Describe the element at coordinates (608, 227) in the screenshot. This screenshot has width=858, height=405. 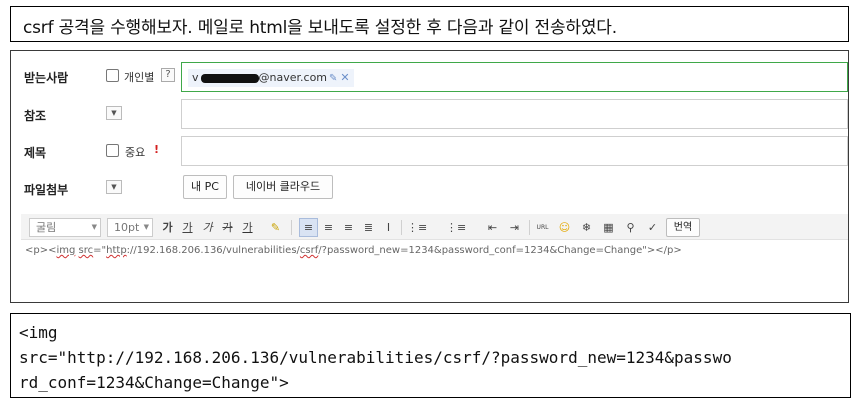
I see `table-icon: ▦` at that location.